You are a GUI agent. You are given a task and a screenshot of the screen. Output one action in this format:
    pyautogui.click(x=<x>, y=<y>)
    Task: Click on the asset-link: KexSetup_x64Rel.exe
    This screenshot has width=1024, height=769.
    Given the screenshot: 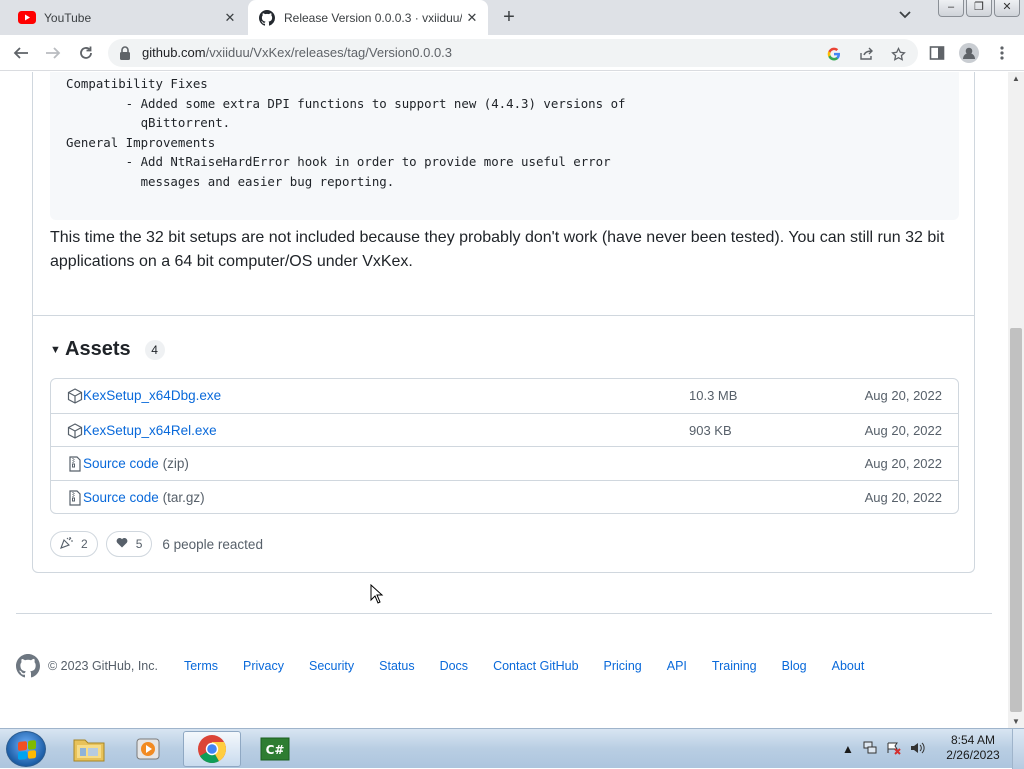 What is the action you would take?
    pyautogui.click(x=150, y=430)
    